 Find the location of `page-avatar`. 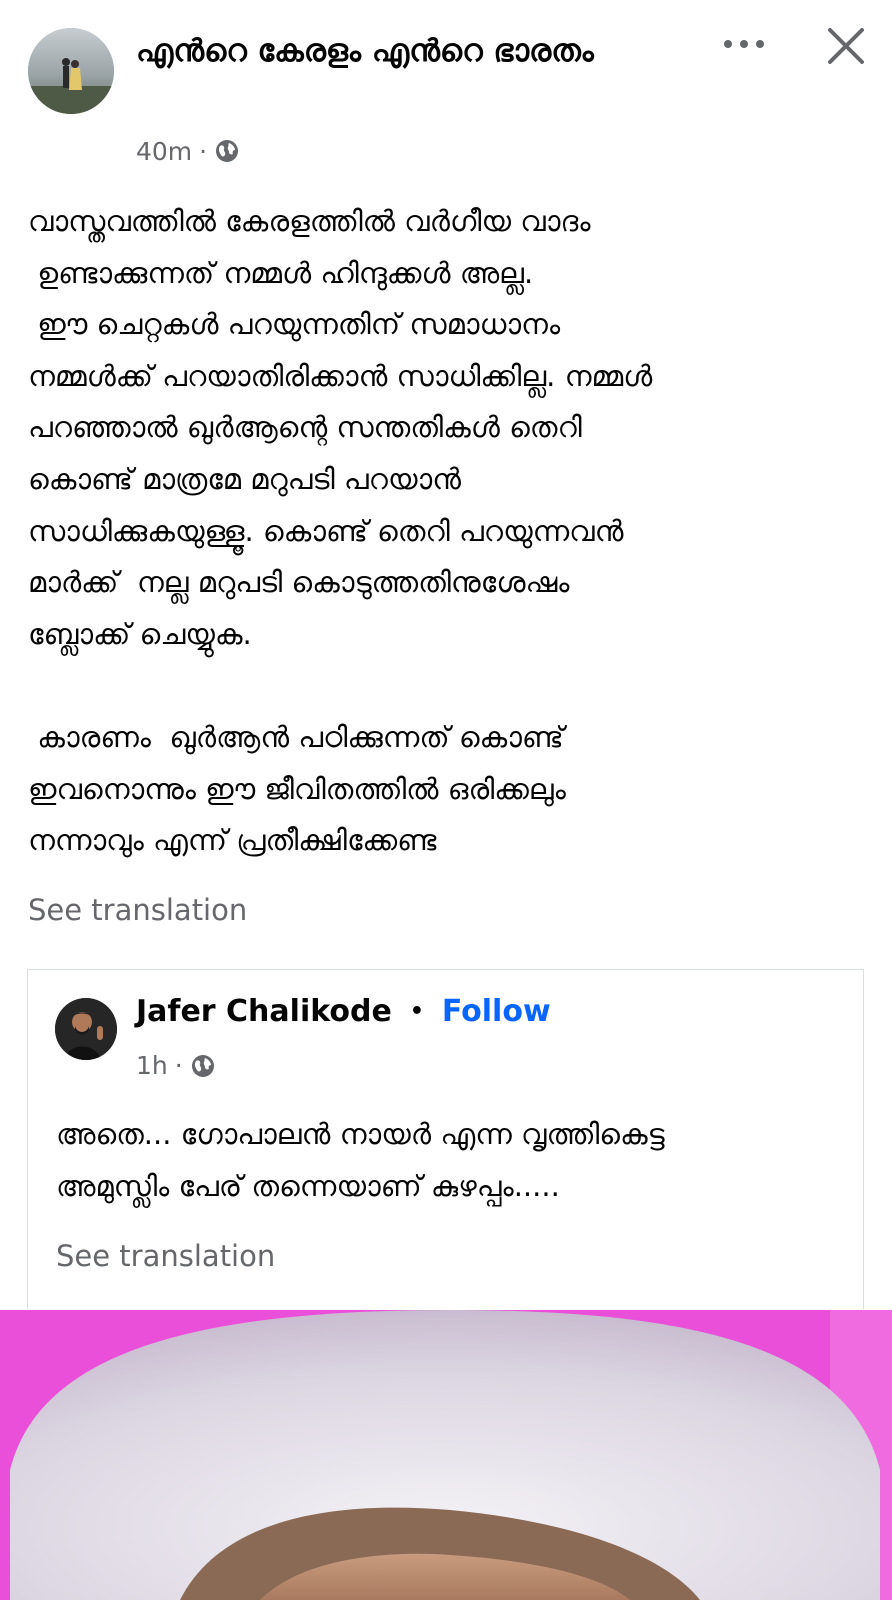

page-avatar is located at coordinates (71, 71).